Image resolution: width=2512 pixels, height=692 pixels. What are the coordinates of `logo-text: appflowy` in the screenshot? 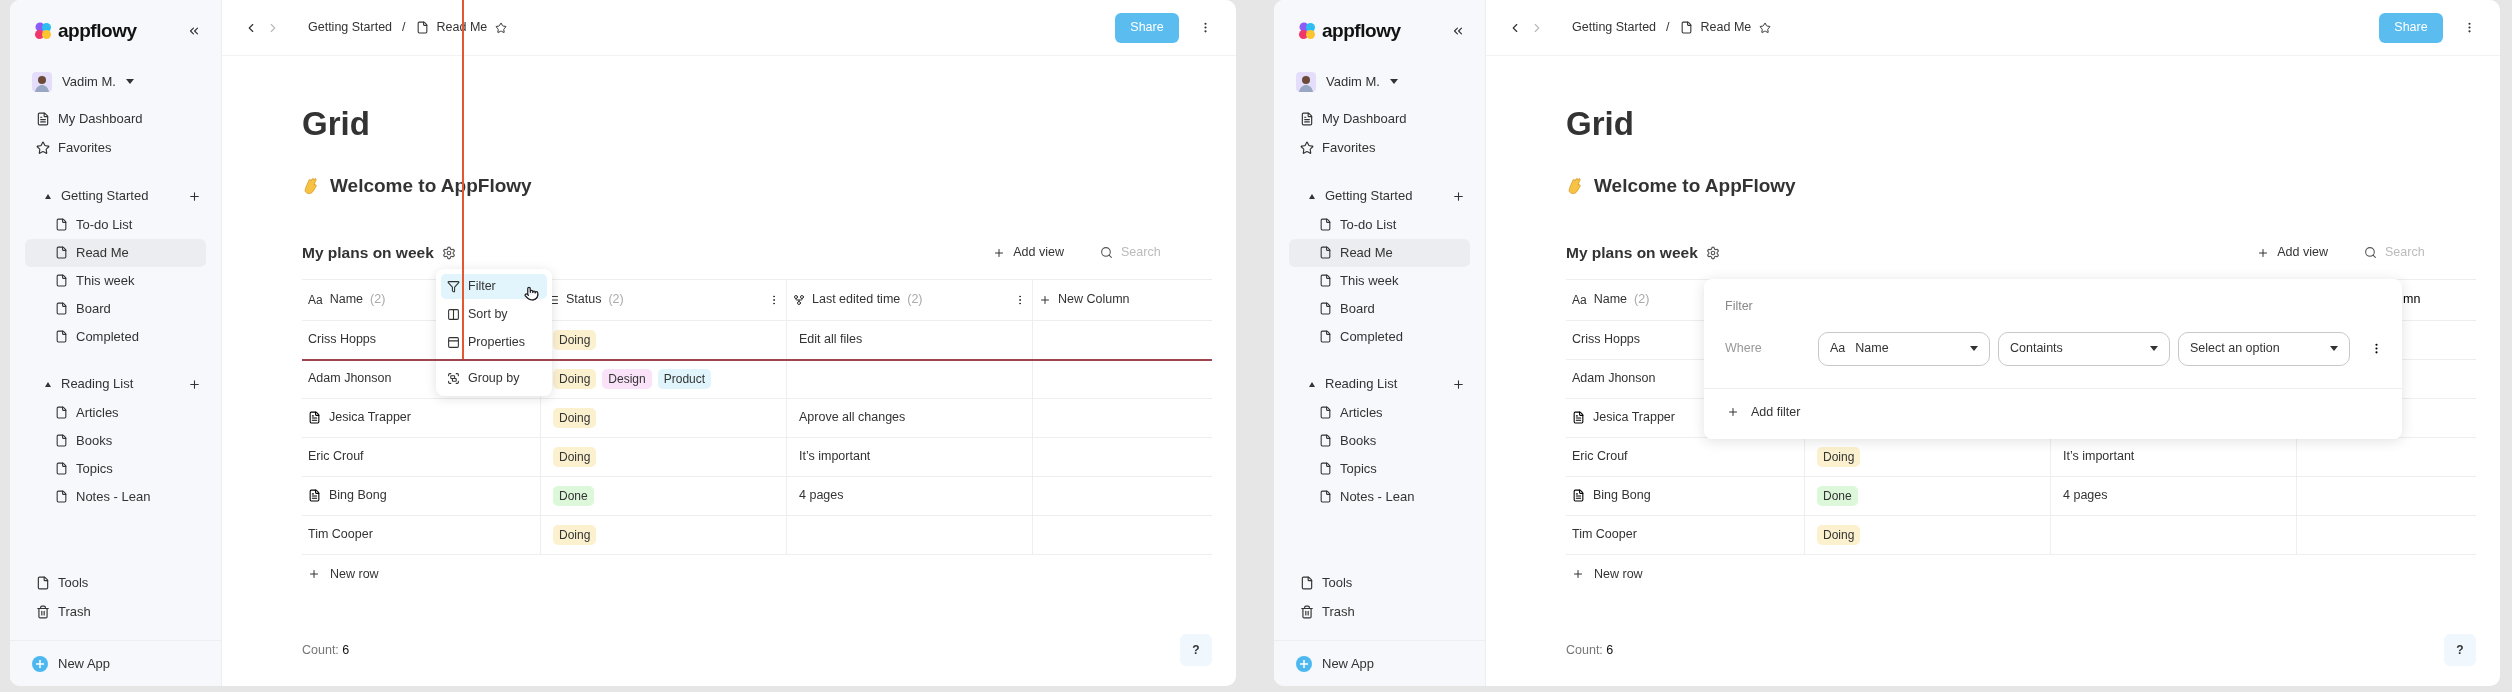 It's located at (1361, 31).